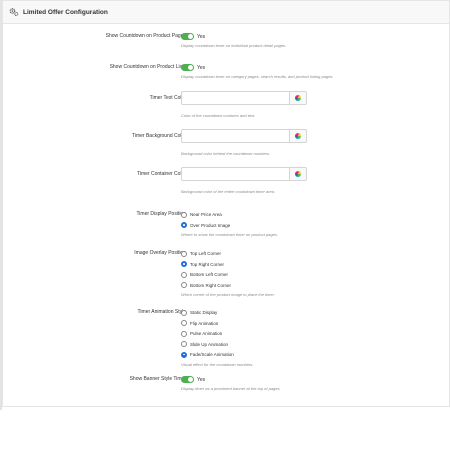 The image size is (450, 450). What do you see at coordinates (206, 214) in the screenshot?
I see `radio-label: Near Price Area` at bounding box center [206, 214].